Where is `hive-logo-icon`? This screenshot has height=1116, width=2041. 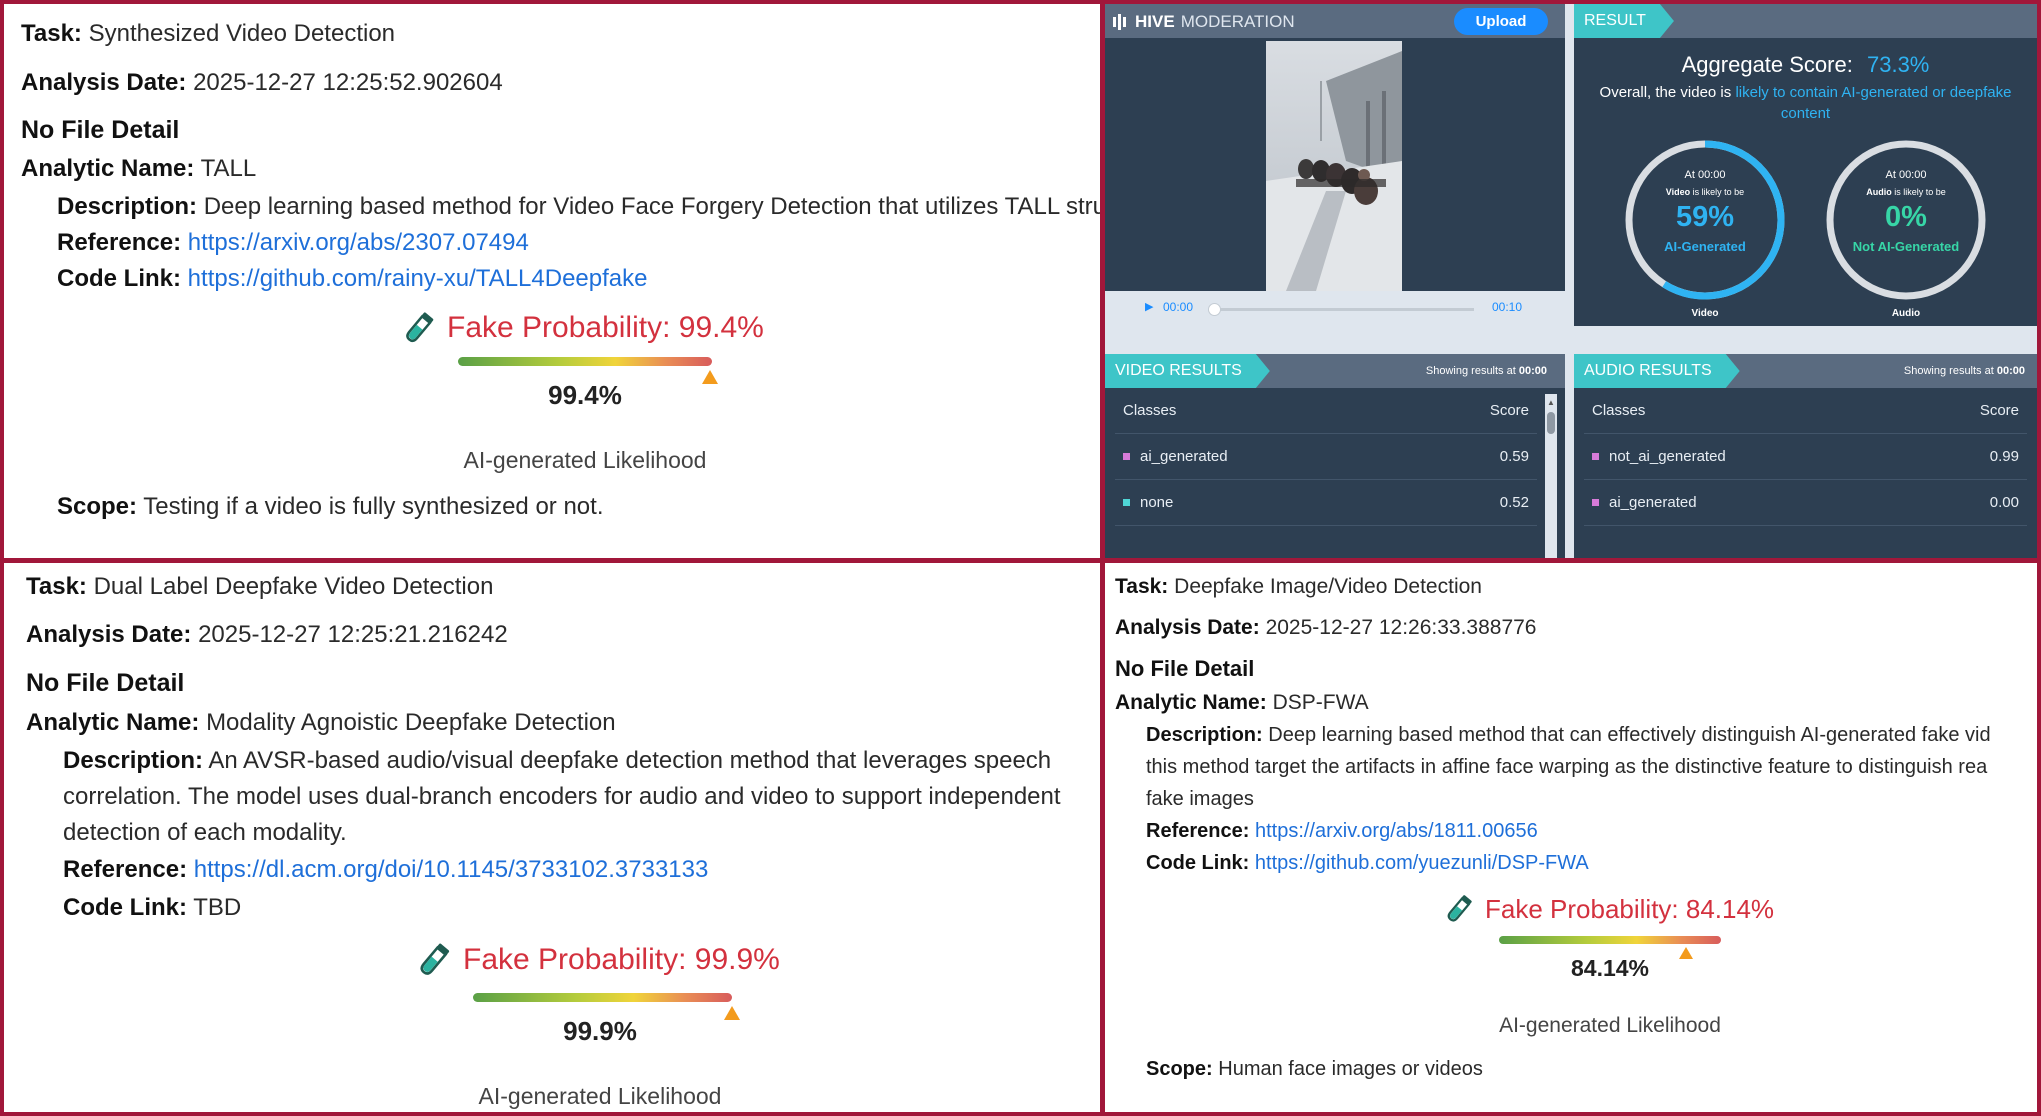 hive-logo-icon is located at coordinates (1119, 22).